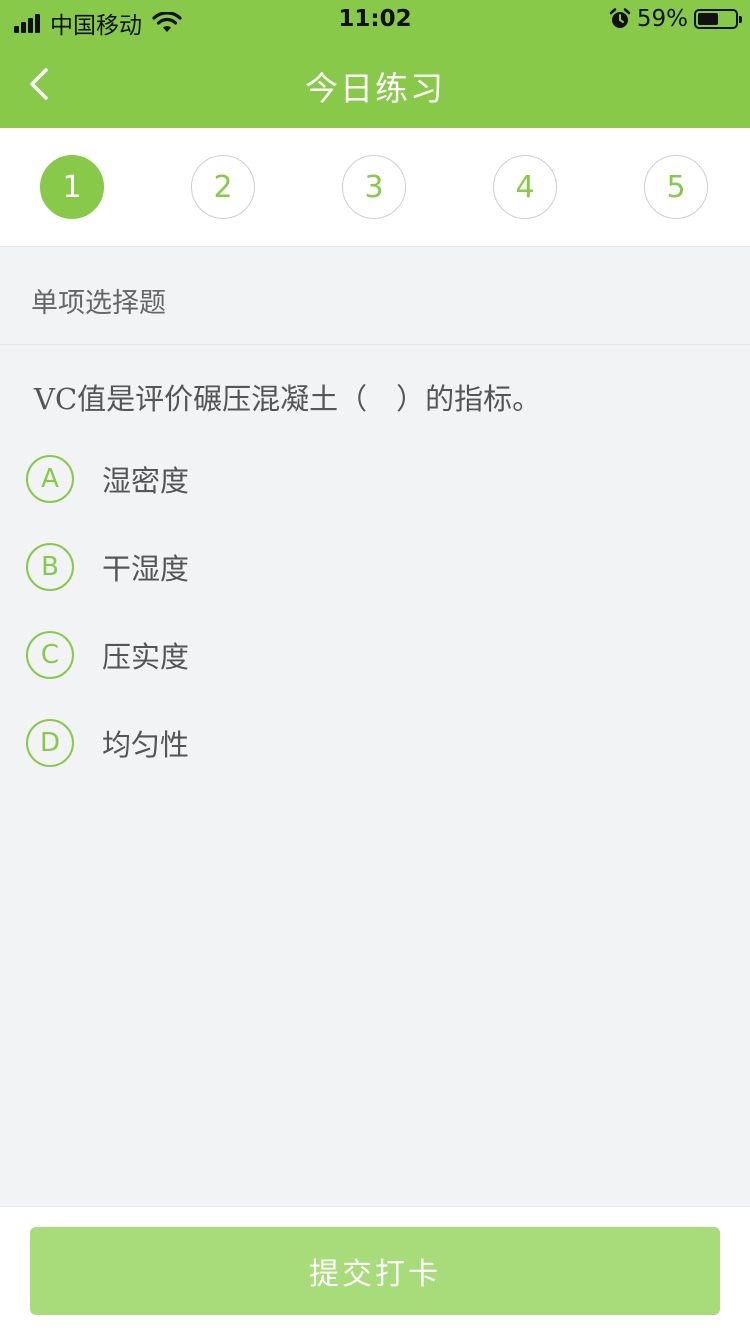 Image resolution: width=750 pixels, height=1335 pixels. What do you see at coordinates (146, 657) in the screenshot?
I see `option-text: 压实度` at bounding box center [146, 657].